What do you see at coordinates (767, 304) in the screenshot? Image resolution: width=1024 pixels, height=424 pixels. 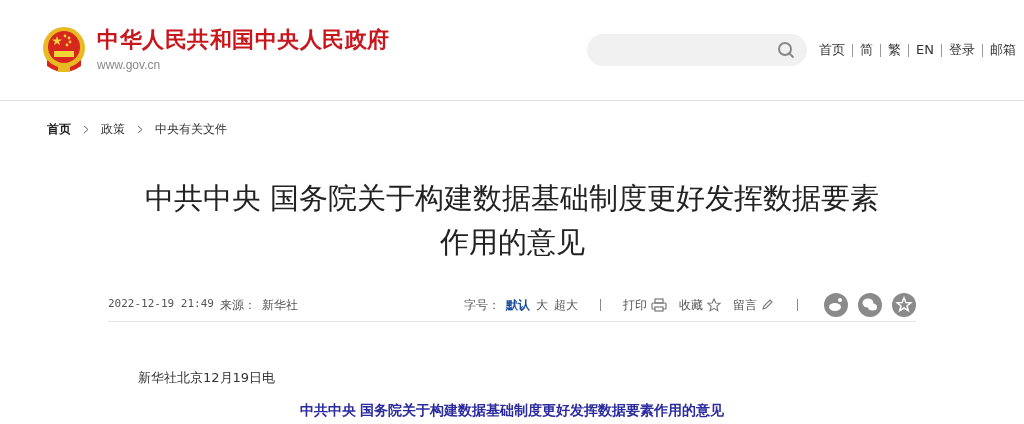 I see `pencil-icon` at bounding box center [767, 304].